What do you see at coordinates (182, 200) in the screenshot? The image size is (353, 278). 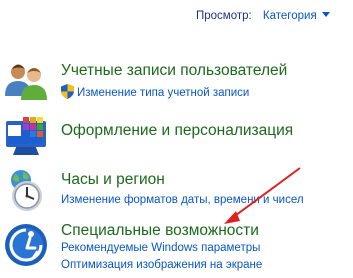 I see `change-formats-link: Изменение форматов даты, времени и чисел` at bounding box center [182, 200].